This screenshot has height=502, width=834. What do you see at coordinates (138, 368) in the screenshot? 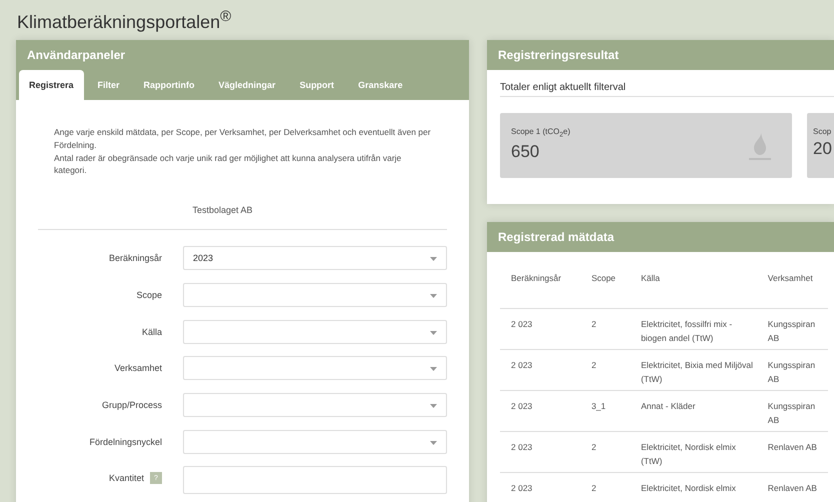
I see `field-label: Verksamhet` at bounding box center [138, 368].